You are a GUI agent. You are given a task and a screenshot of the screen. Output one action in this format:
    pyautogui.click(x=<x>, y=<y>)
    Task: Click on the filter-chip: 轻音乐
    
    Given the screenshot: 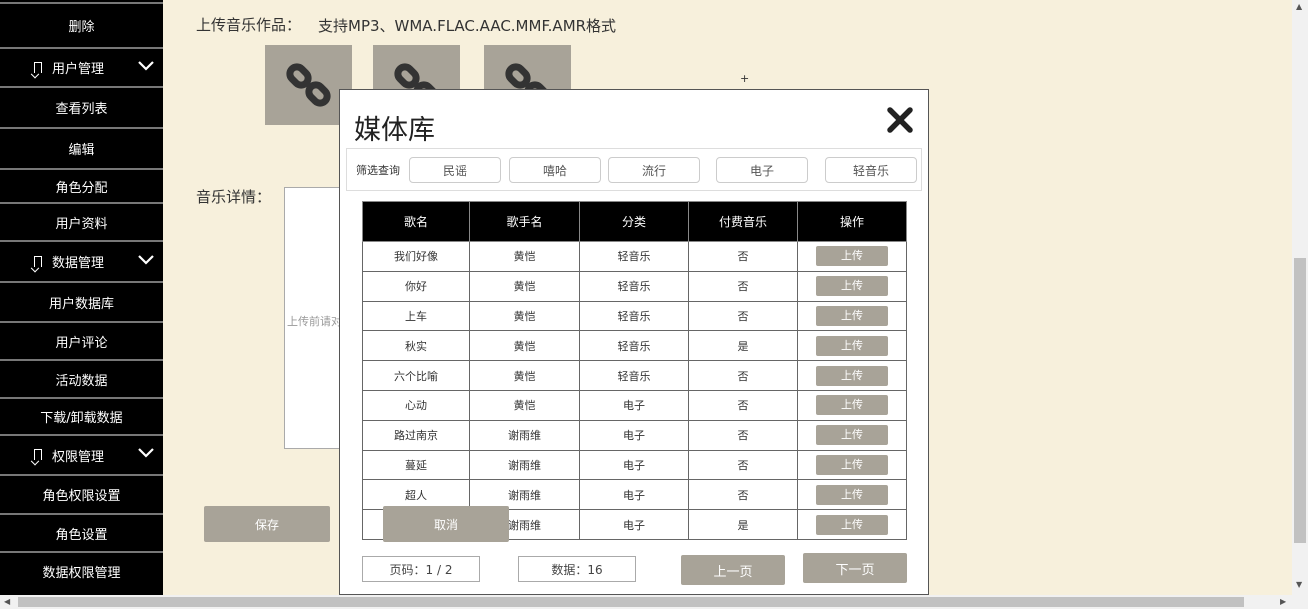 What is the action you would take?
    pyautogui.click(x=871, y=170)
    